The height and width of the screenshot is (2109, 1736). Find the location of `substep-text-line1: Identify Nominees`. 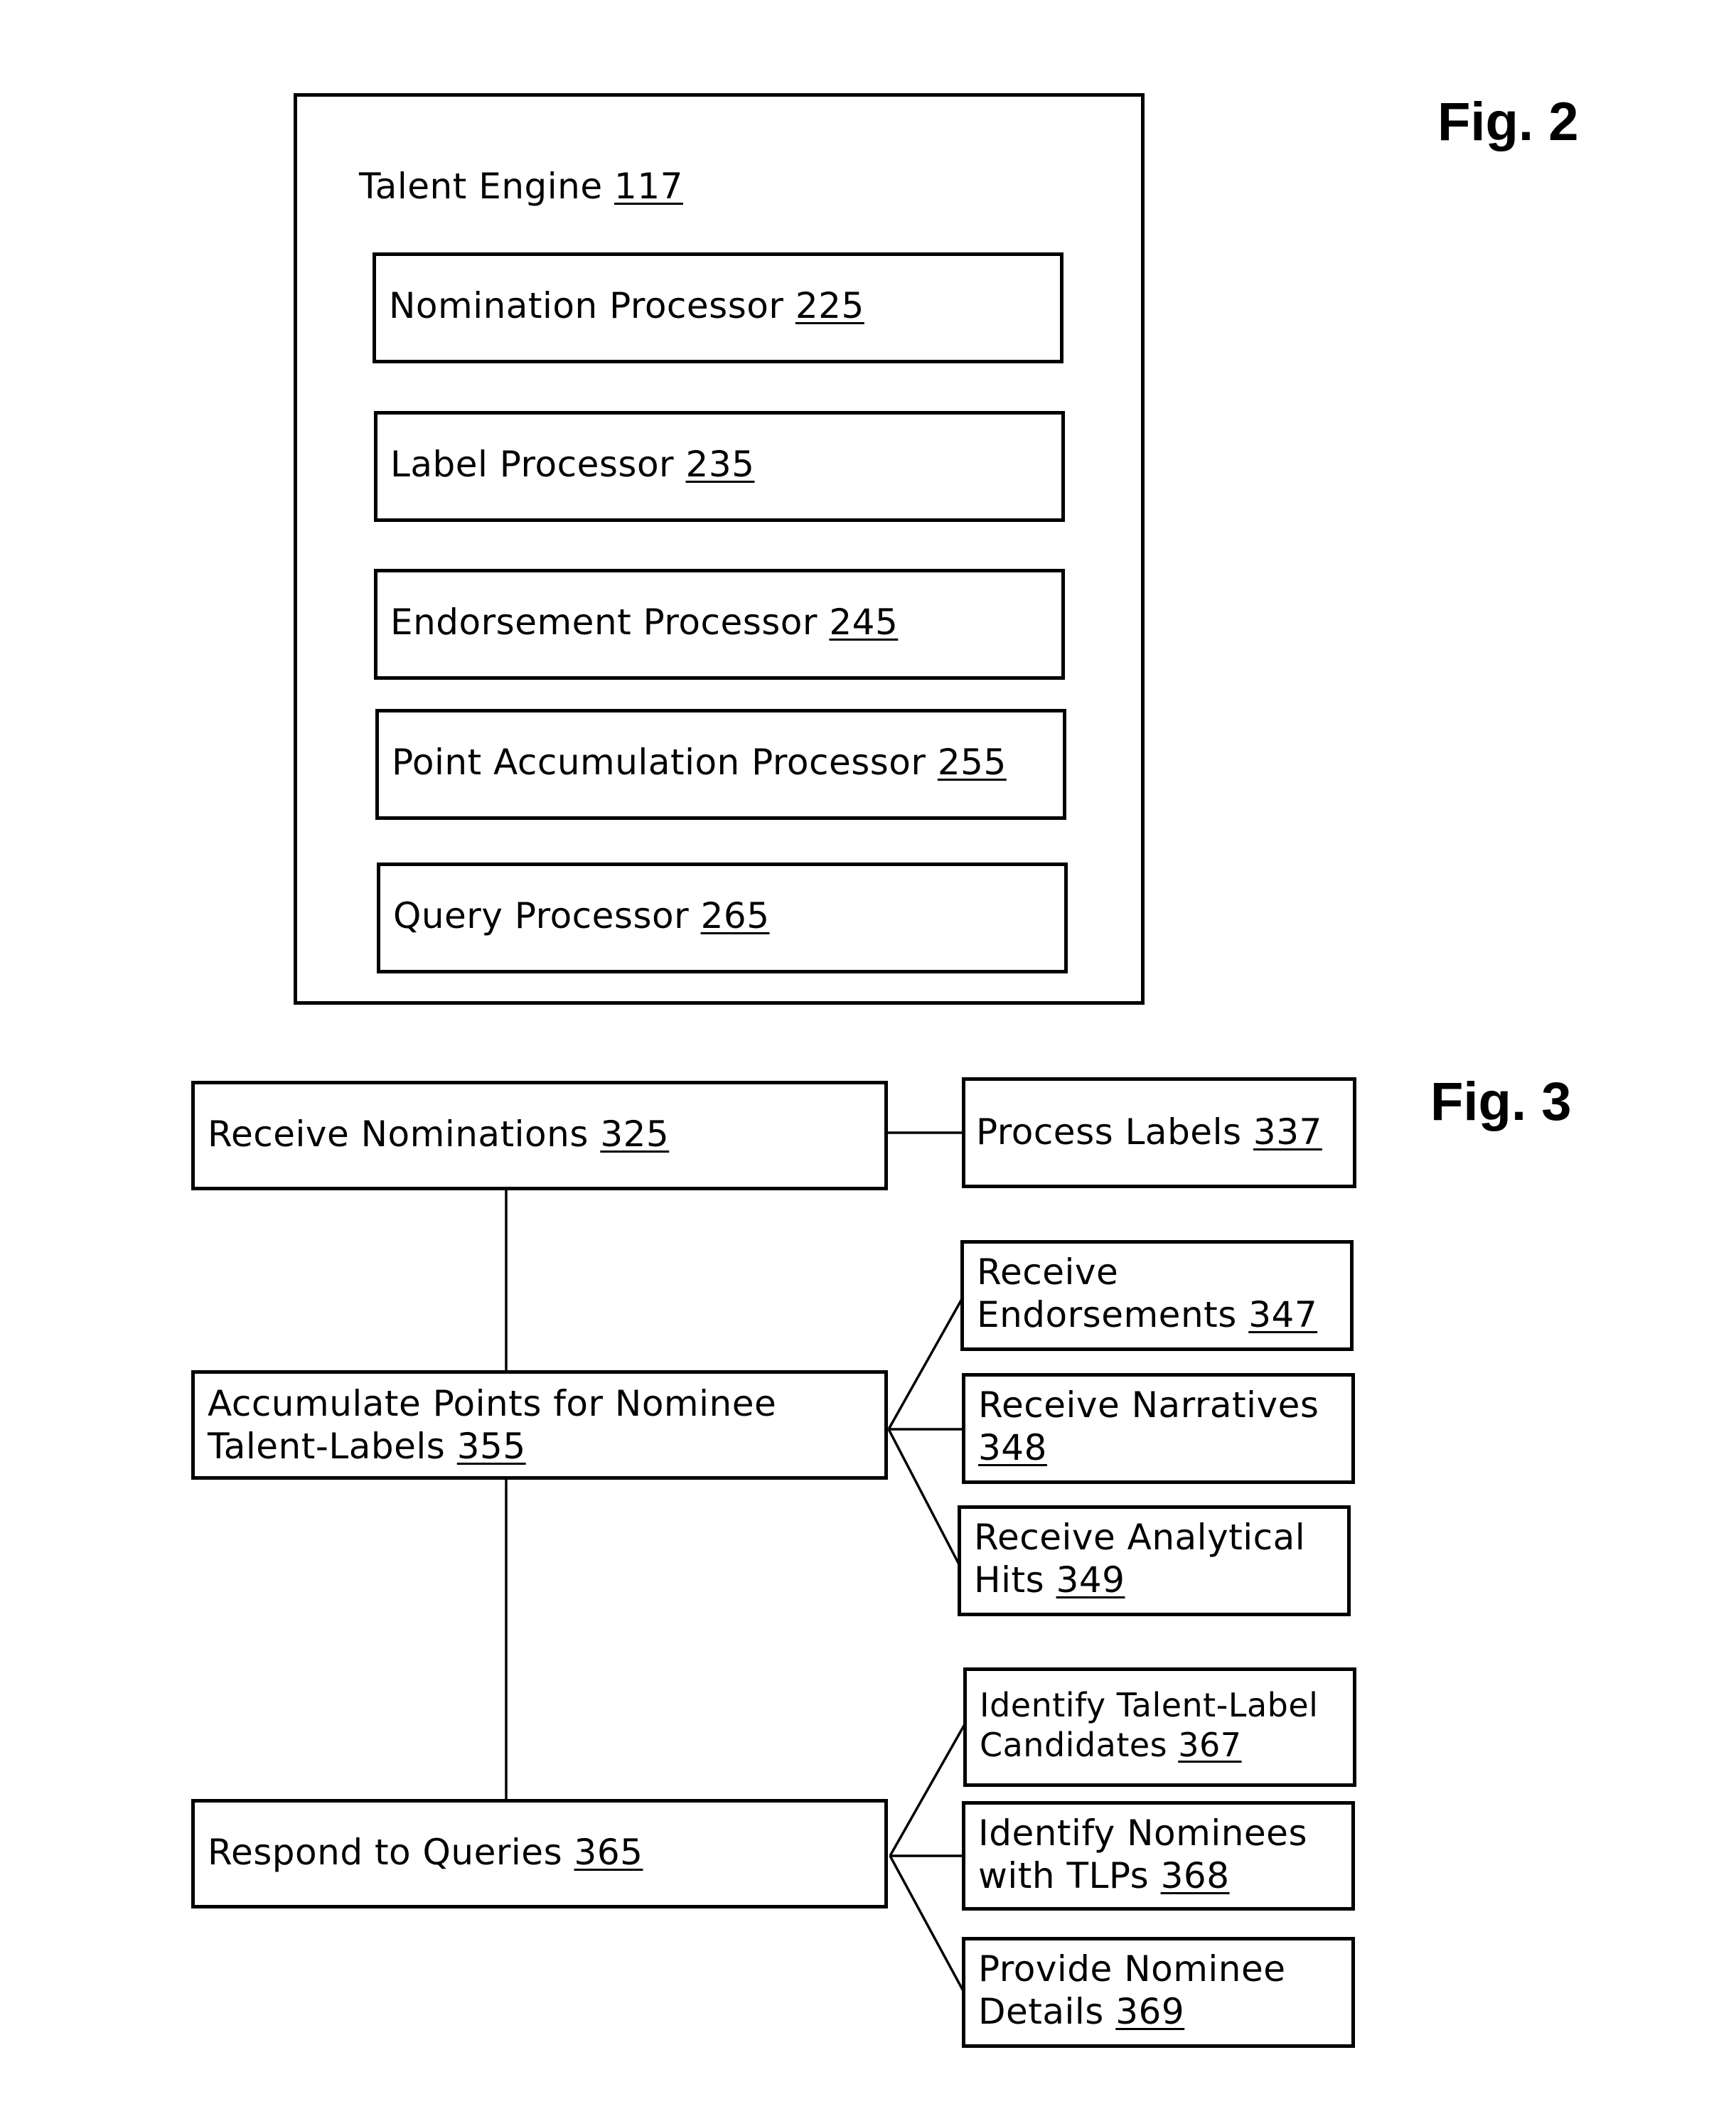

substep-text-line1: Identify Nominees is located at coordinates (1142, 1833).